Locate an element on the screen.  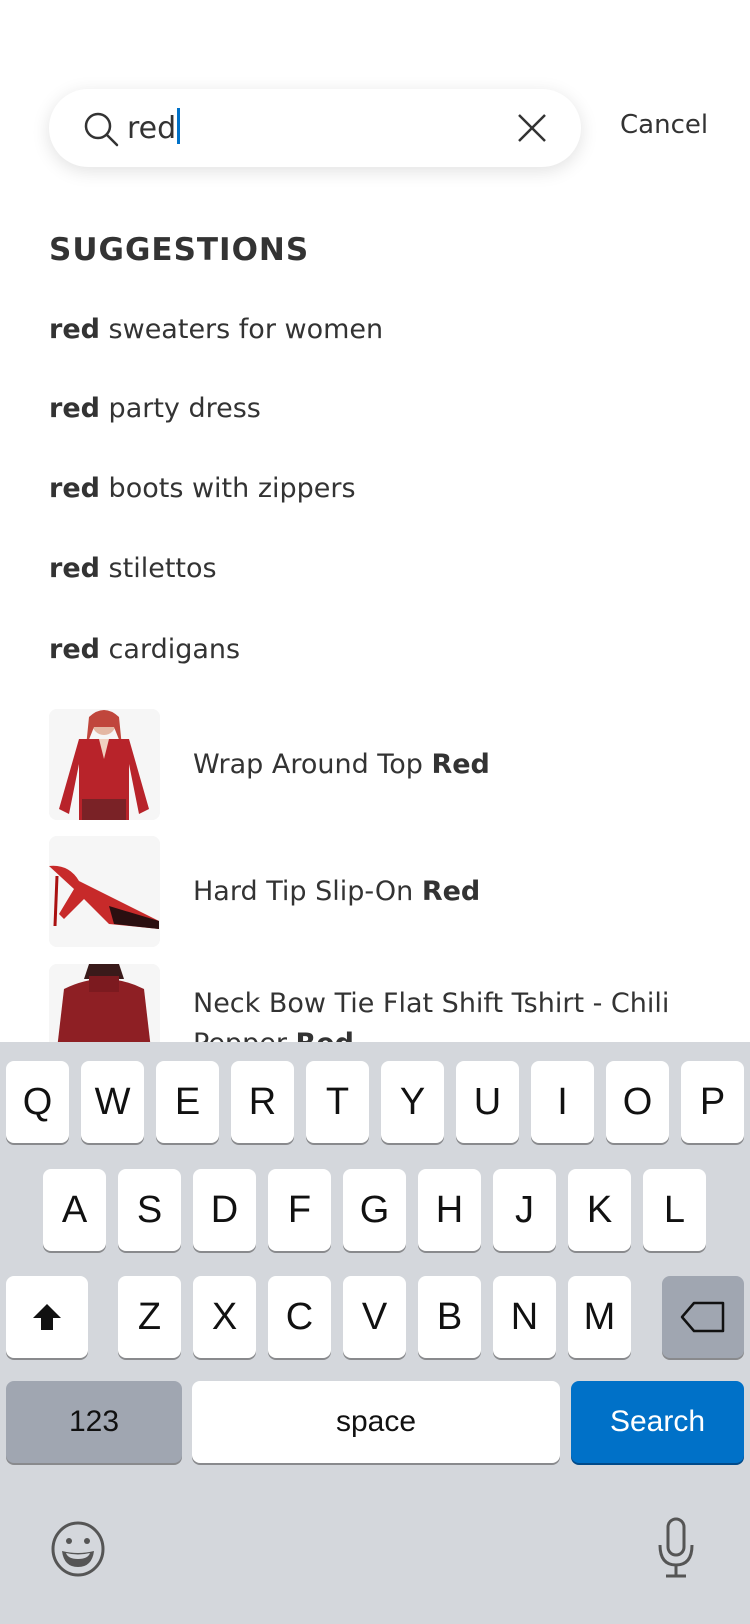
product-title: Hard Tip Slip-On Red is located at coordinates (433, 892).